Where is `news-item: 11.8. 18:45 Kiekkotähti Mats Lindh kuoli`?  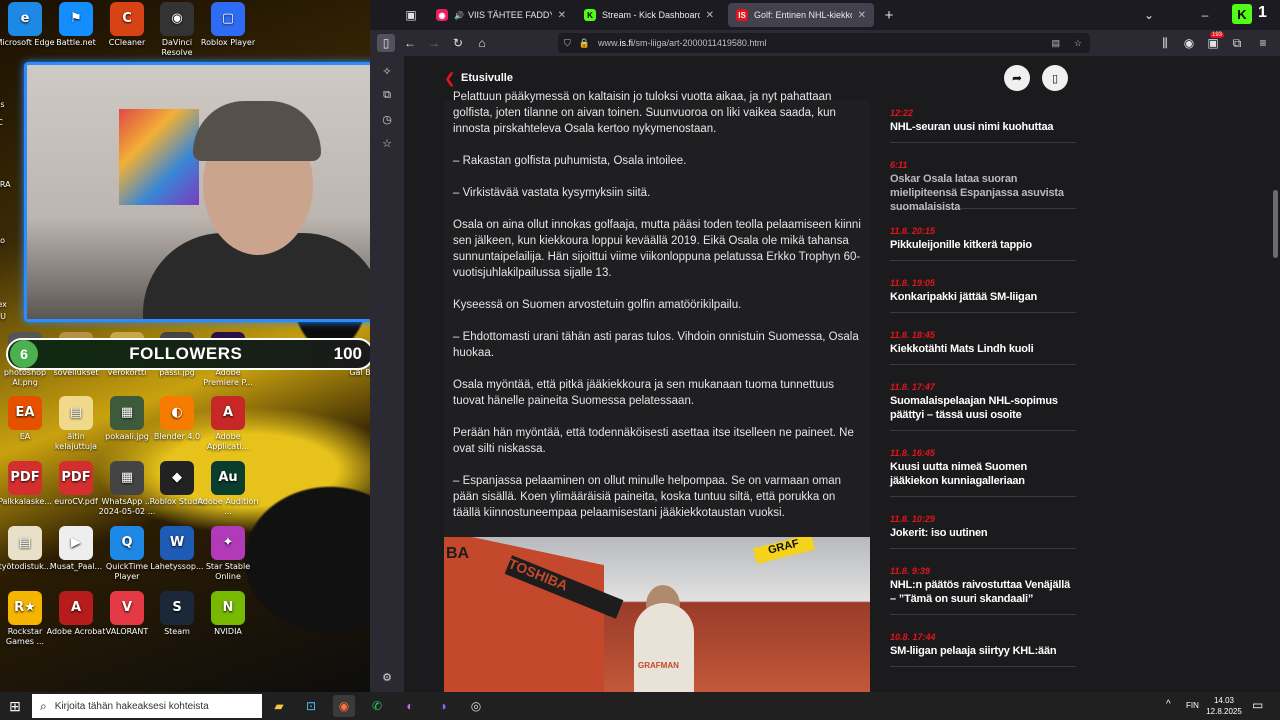 news-item: 11.8. 18:45 Kiekkotähti Mats Lindh kuoli is located at coordinates (983, 347).